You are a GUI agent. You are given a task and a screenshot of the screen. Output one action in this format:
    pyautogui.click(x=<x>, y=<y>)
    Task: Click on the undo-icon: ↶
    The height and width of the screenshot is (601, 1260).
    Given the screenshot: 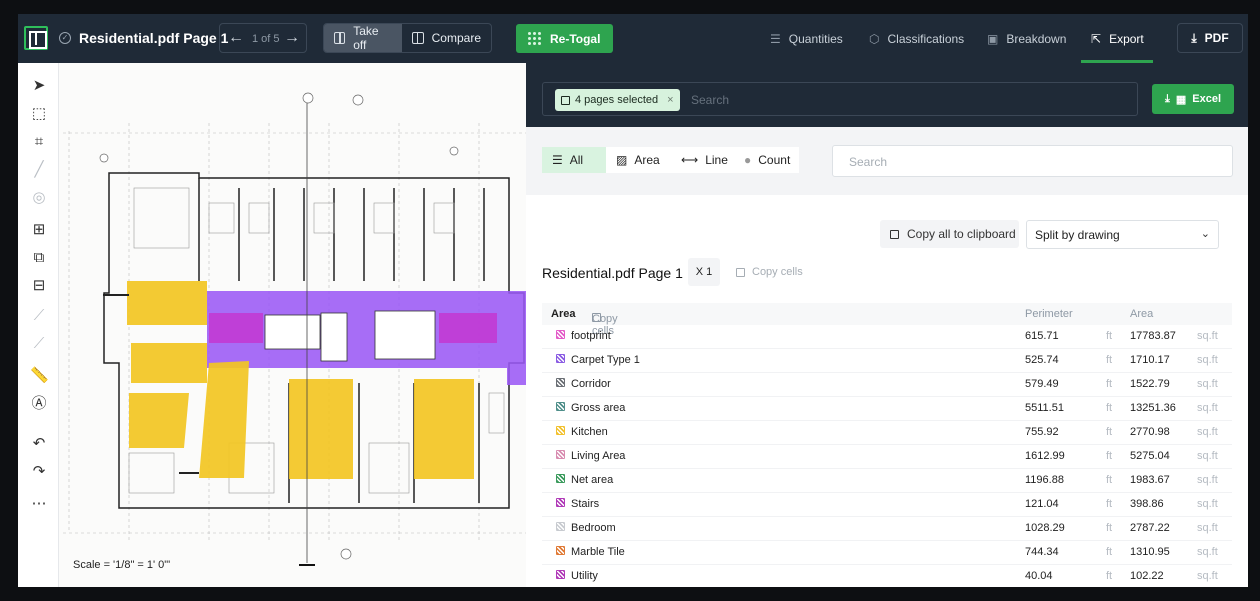 What is the action you would take?
    pyautogui.click(x=39, y=444)
    